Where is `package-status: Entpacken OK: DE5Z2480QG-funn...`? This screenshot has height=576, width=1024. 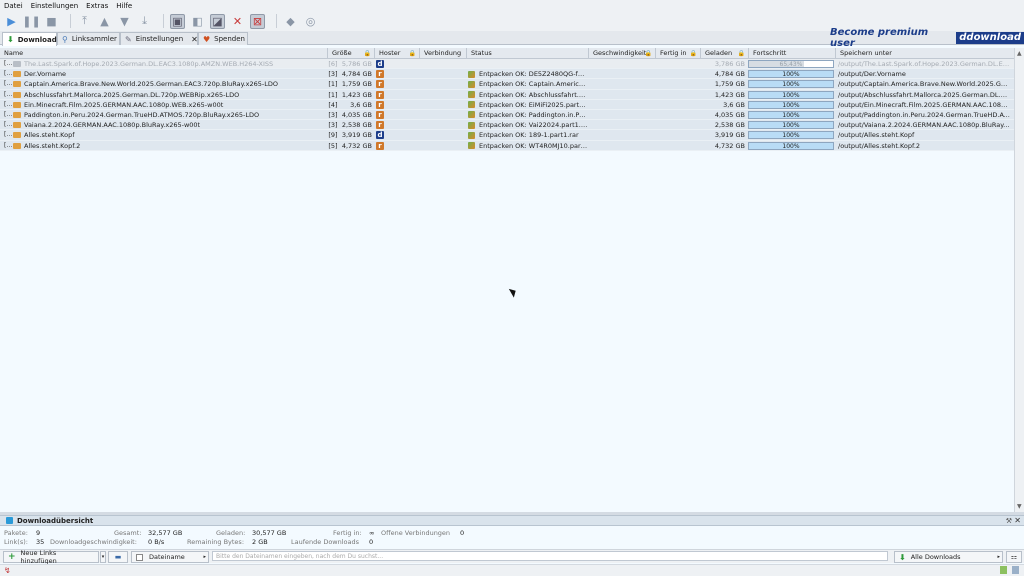
package-status: Entpacken OK: DE5Z2480QG-funn... is located at coordinates (533, 74).